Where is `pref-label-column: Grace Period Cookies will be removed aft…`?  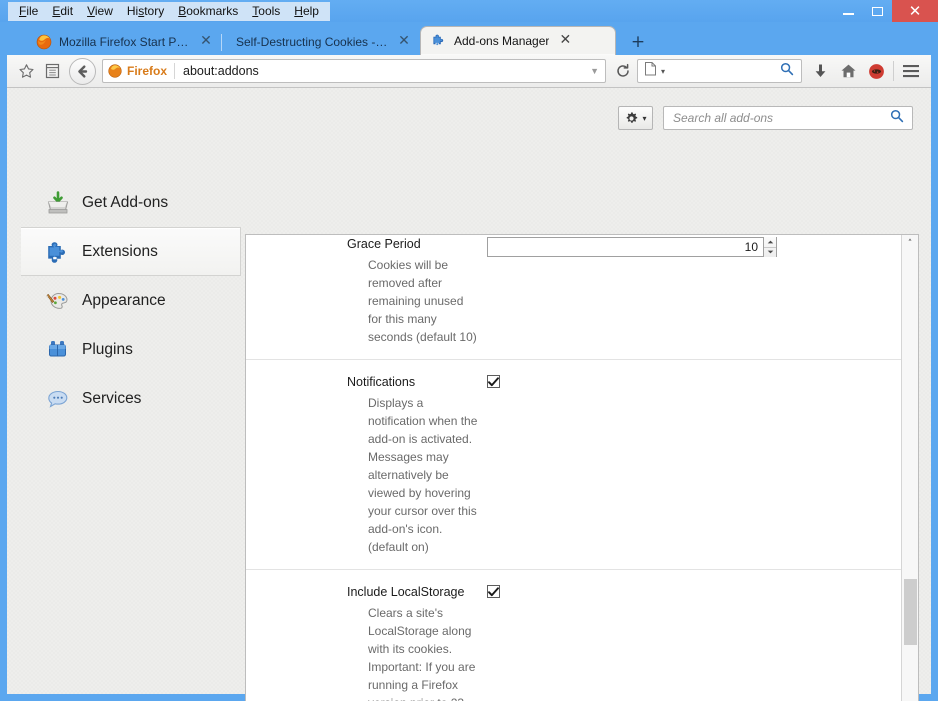 pref-label-column: Grace Period Cookies will be removed aft… is located at coordinates (362, 291).